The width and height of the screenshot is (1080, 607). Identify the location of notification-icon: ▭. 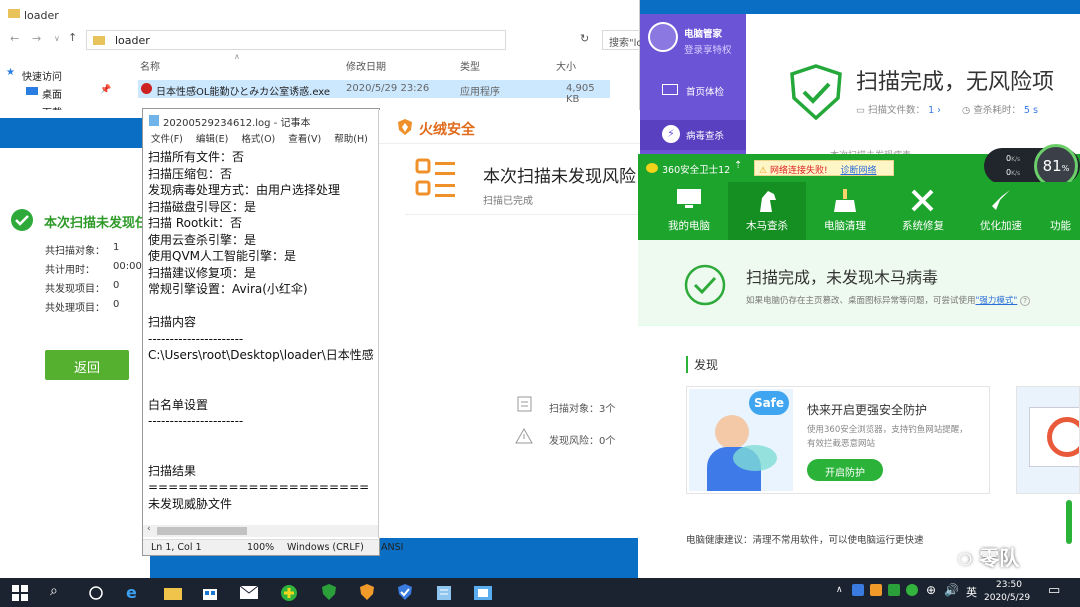
(1054, 590).